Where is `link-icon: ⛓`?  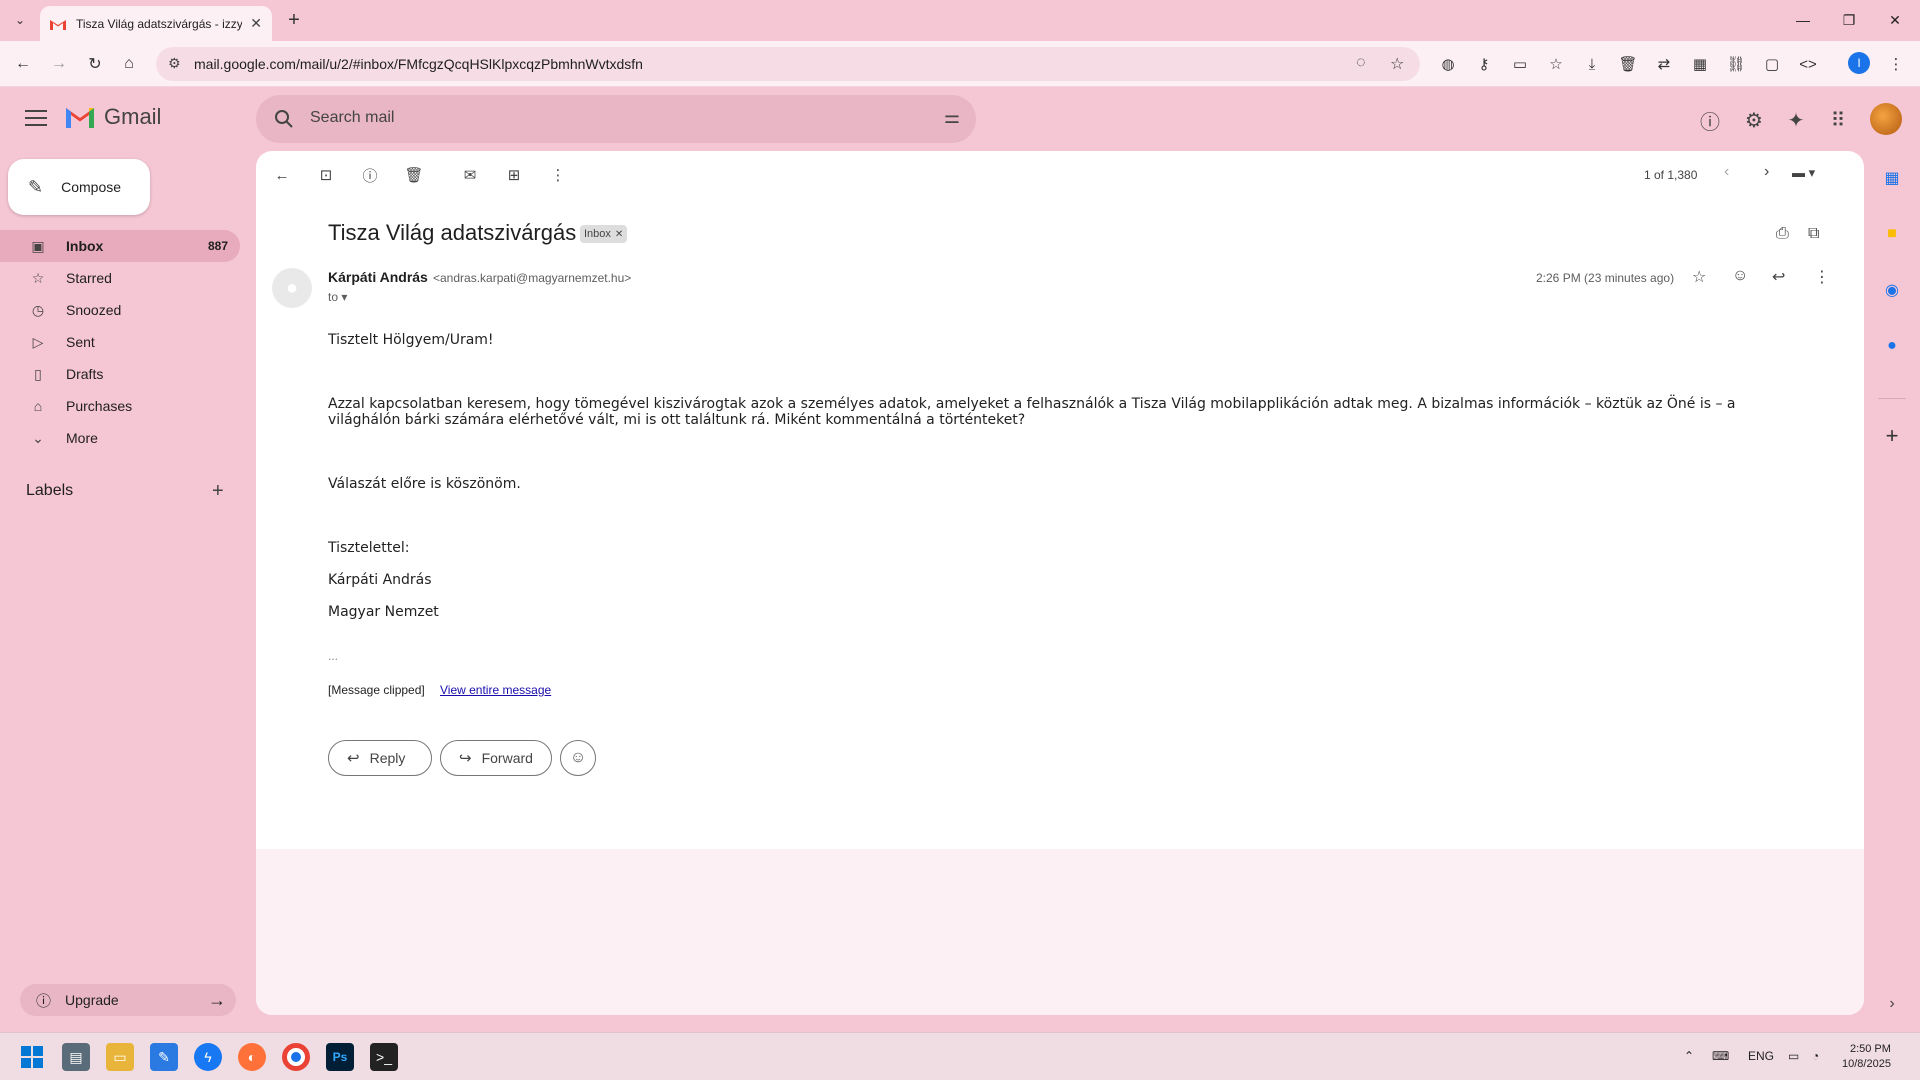 link-icon: ⛓ is located at coordinates (1736, 64).